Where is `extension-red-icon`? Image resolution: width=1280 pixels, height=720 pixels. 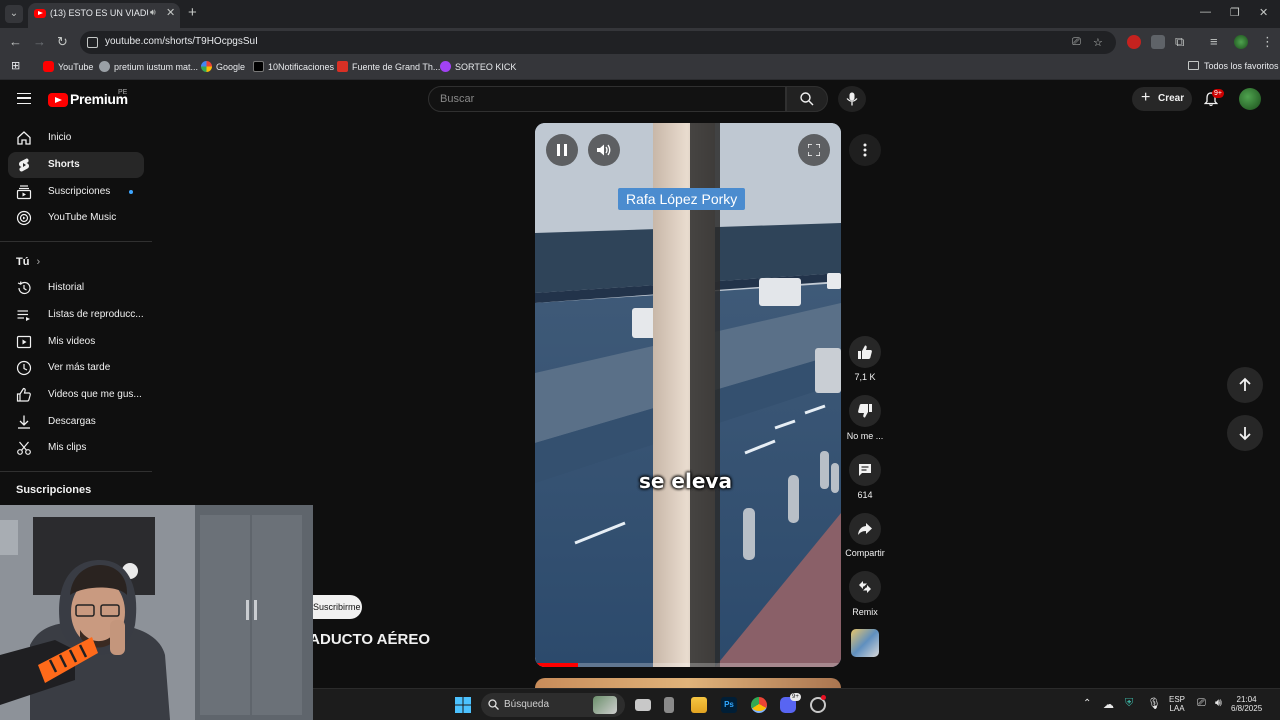
extension-red-icon is located at coordinates (1134, 42).